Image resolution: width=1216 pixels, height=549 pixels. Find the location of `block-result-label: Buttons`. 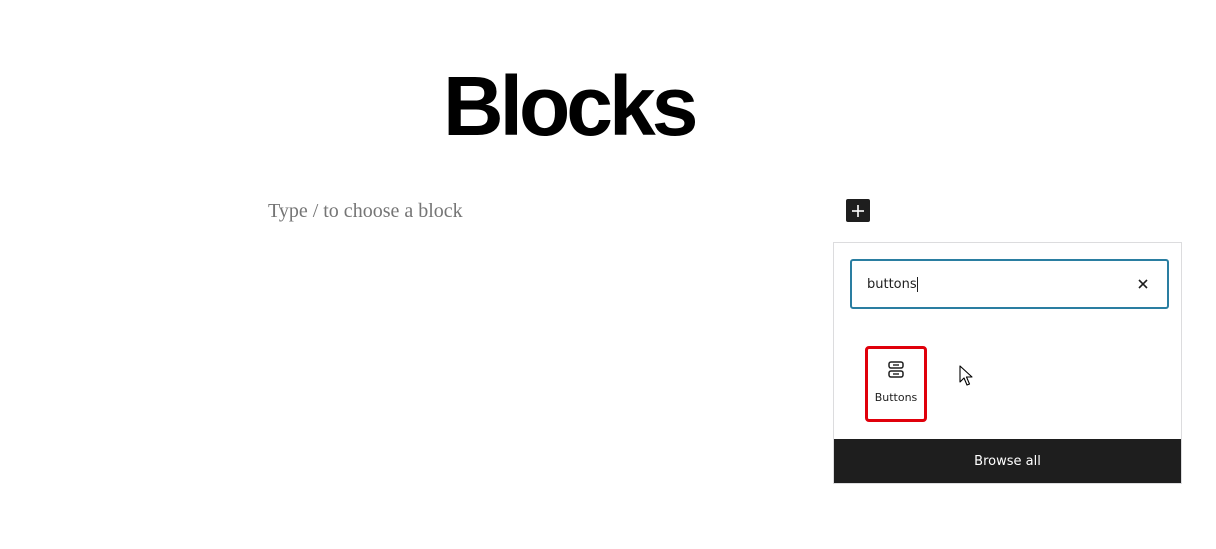

block-result-label: Buttons is located at coordinates (896, 397).